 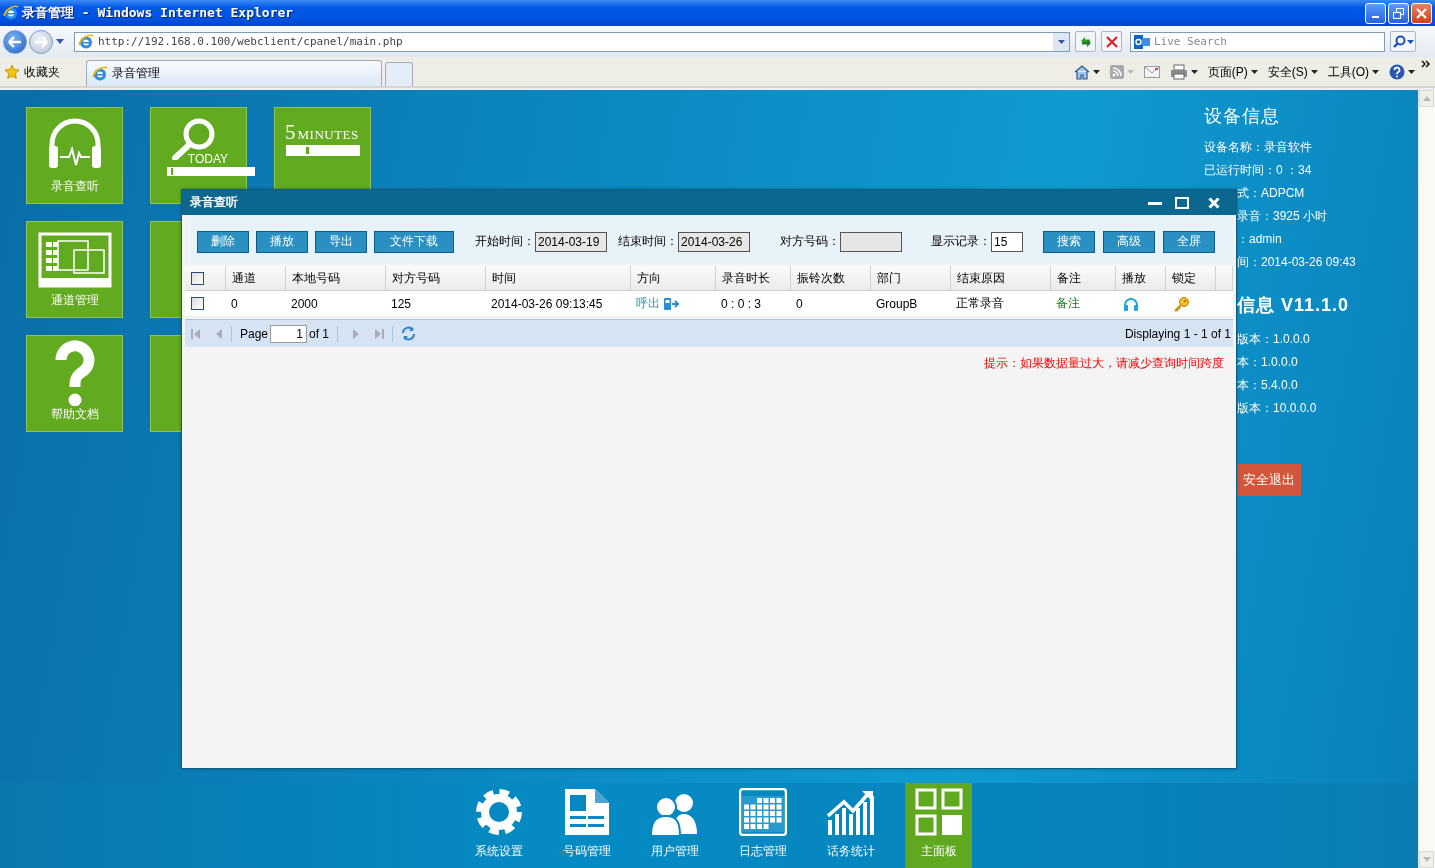 I want to click on info-line: ：admin, so click(x=1260, y=239).